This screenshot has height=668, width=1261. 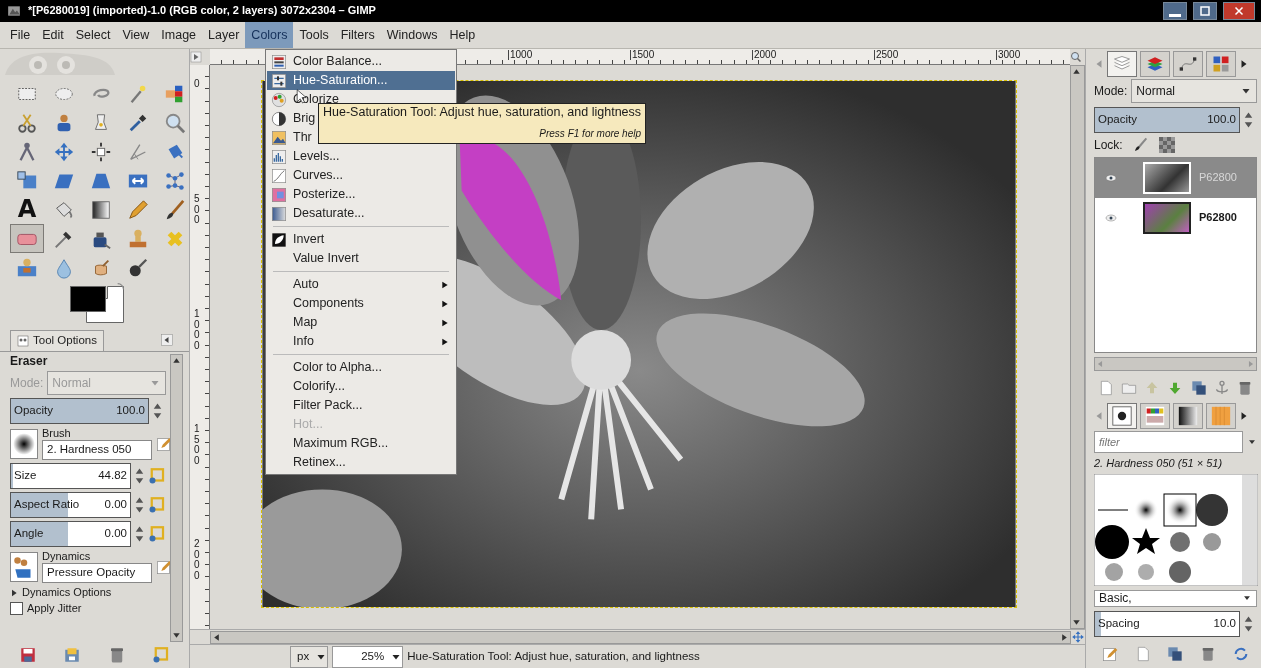 I want to click on field-label: Brush, so click(x=57, y=434).